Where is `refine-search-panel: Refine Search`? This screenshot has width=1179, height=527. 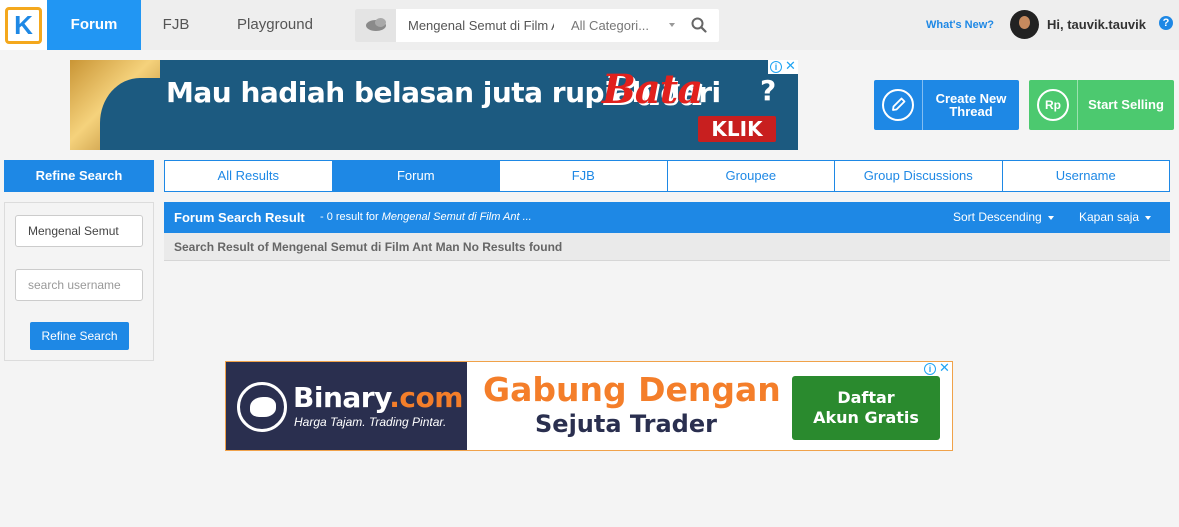
refine-search-panel: Refine Search is located at coordinates (79, 281).